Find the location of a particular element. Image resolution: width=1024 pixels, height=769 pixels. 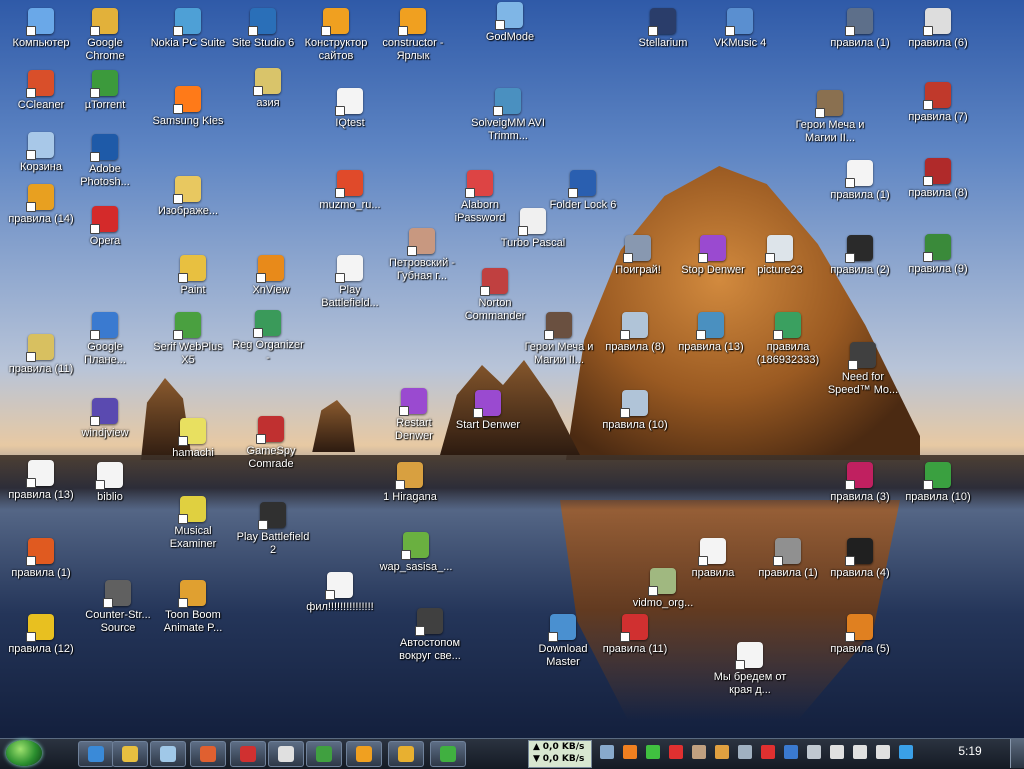

desktop-shortcut: Play Battlefield 2 is located at coordinates (273, 529).